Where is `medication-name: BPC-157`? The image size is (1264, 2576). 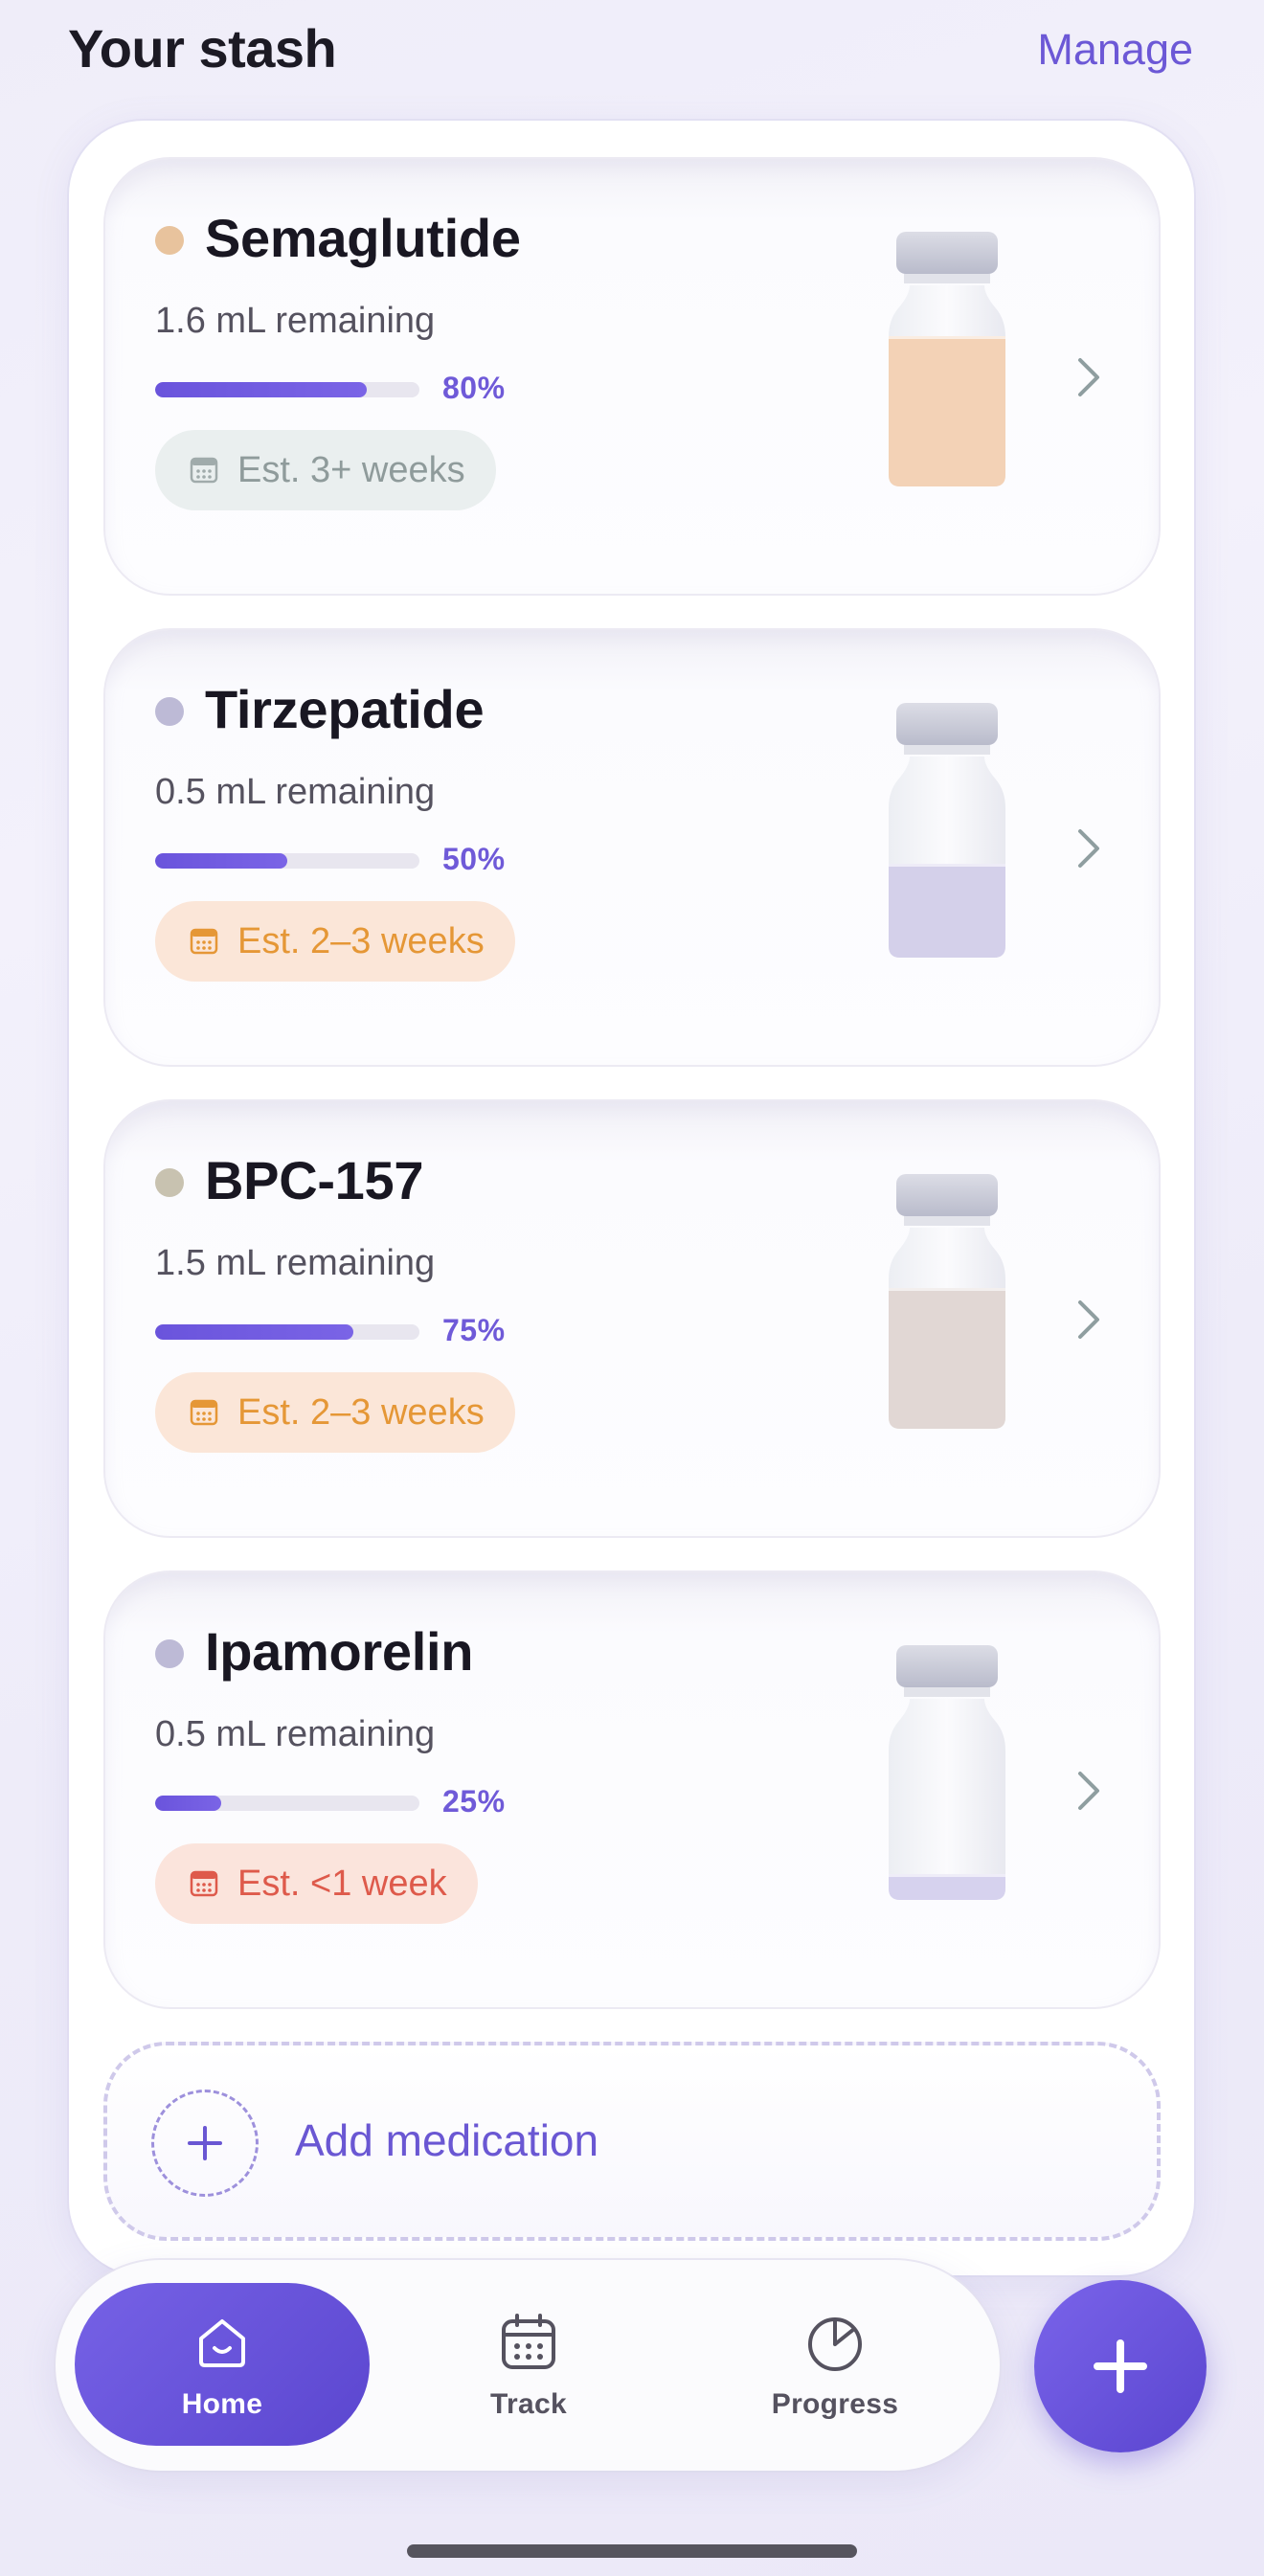 medication-name: BPC-157 is located at coordinates (314, 1180).